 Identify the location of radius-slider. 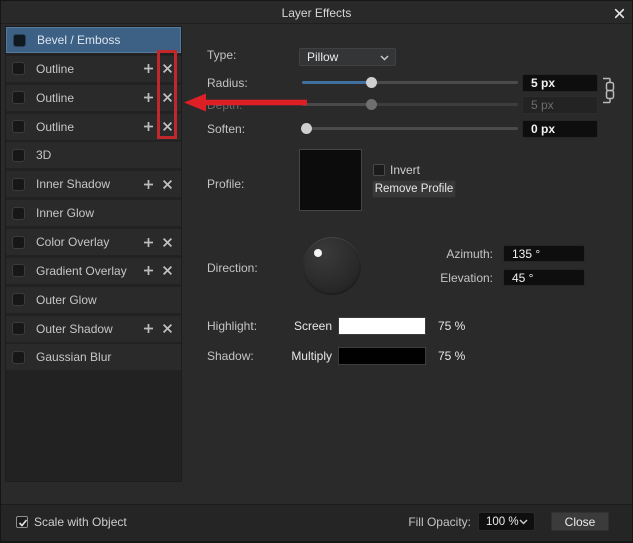
(410, 83).